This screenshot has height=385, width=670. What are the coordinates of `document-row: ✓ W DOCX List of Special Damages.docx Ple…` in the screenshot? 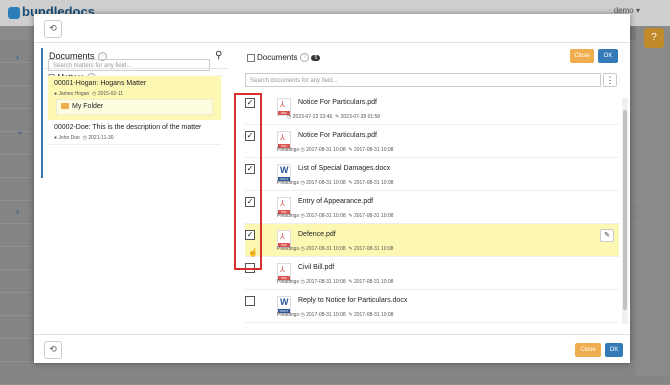 It's located at (432, 174).